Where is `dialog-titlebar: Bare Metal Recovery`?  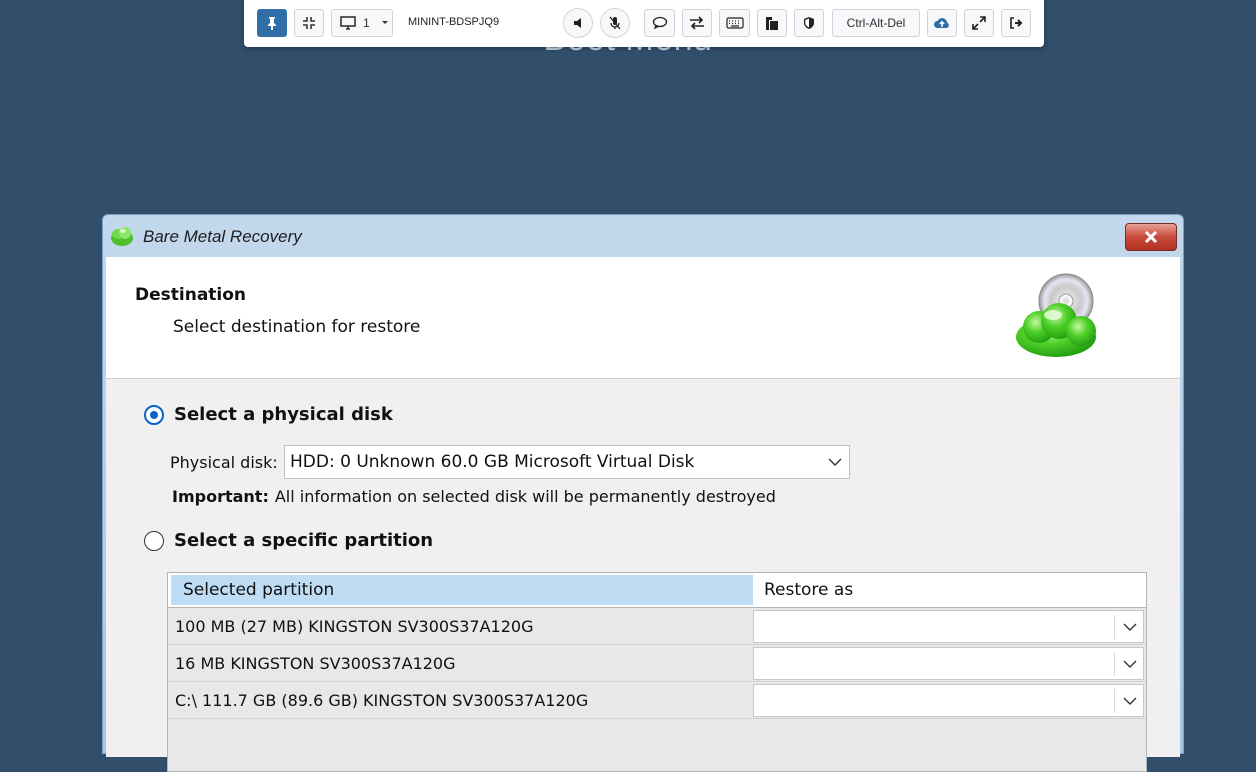
dialog-titlebar: Bare Metal Recovery is located at coordinates (643, 236).